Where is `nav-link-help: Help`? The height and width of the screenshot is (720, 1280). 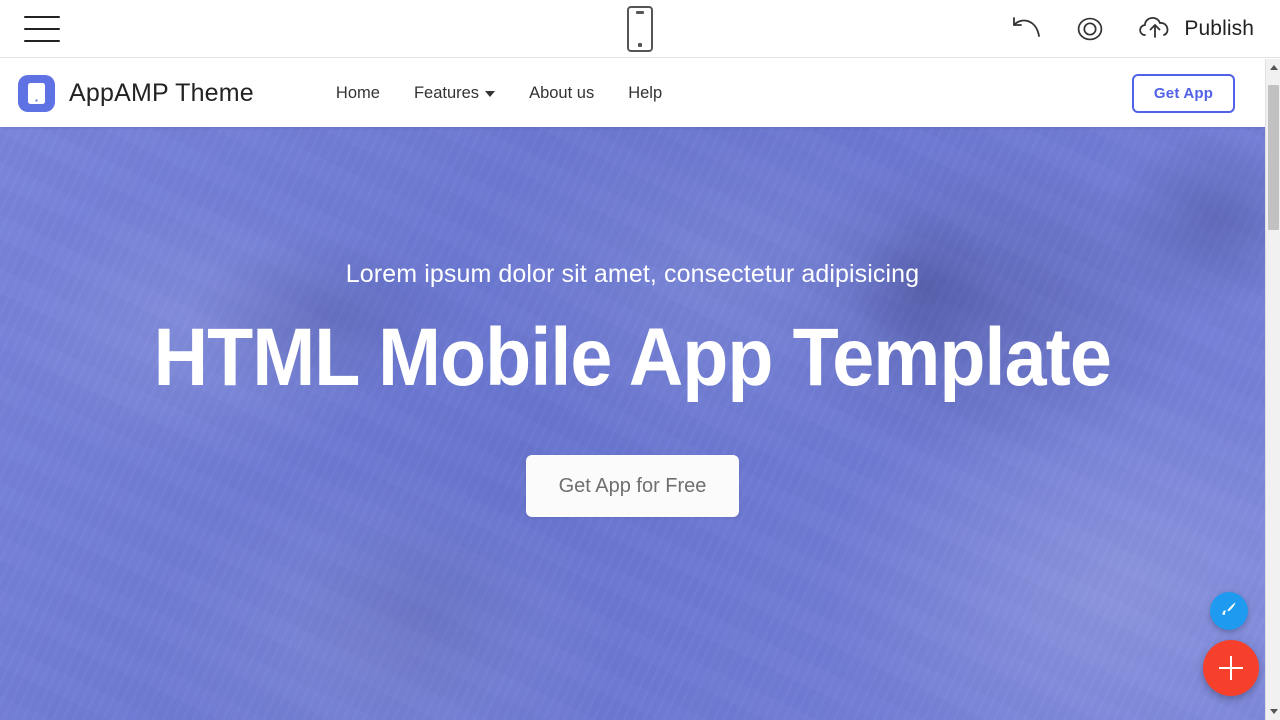
nav-link-help: Help is located at coordinates (645, 93).